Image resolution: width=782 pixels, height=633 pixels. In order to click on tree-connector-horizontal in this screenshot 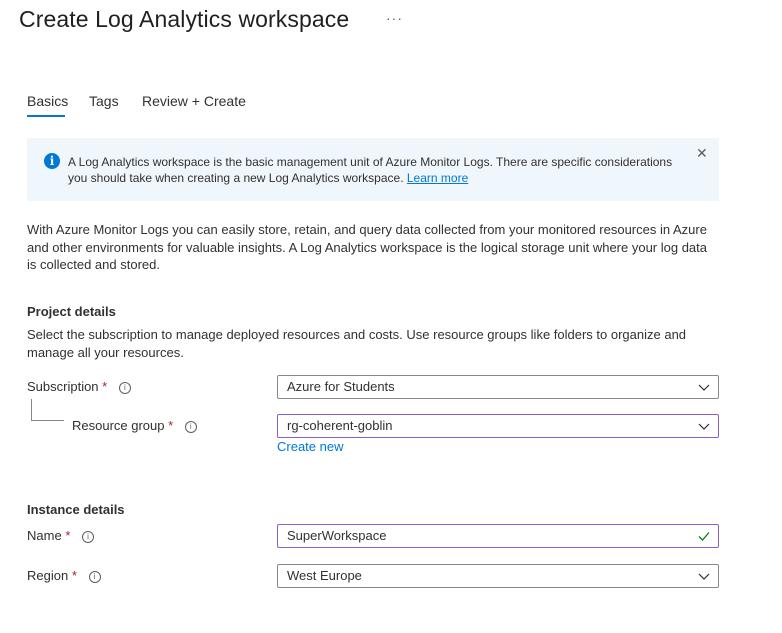, I will do `click(47, 420)`.